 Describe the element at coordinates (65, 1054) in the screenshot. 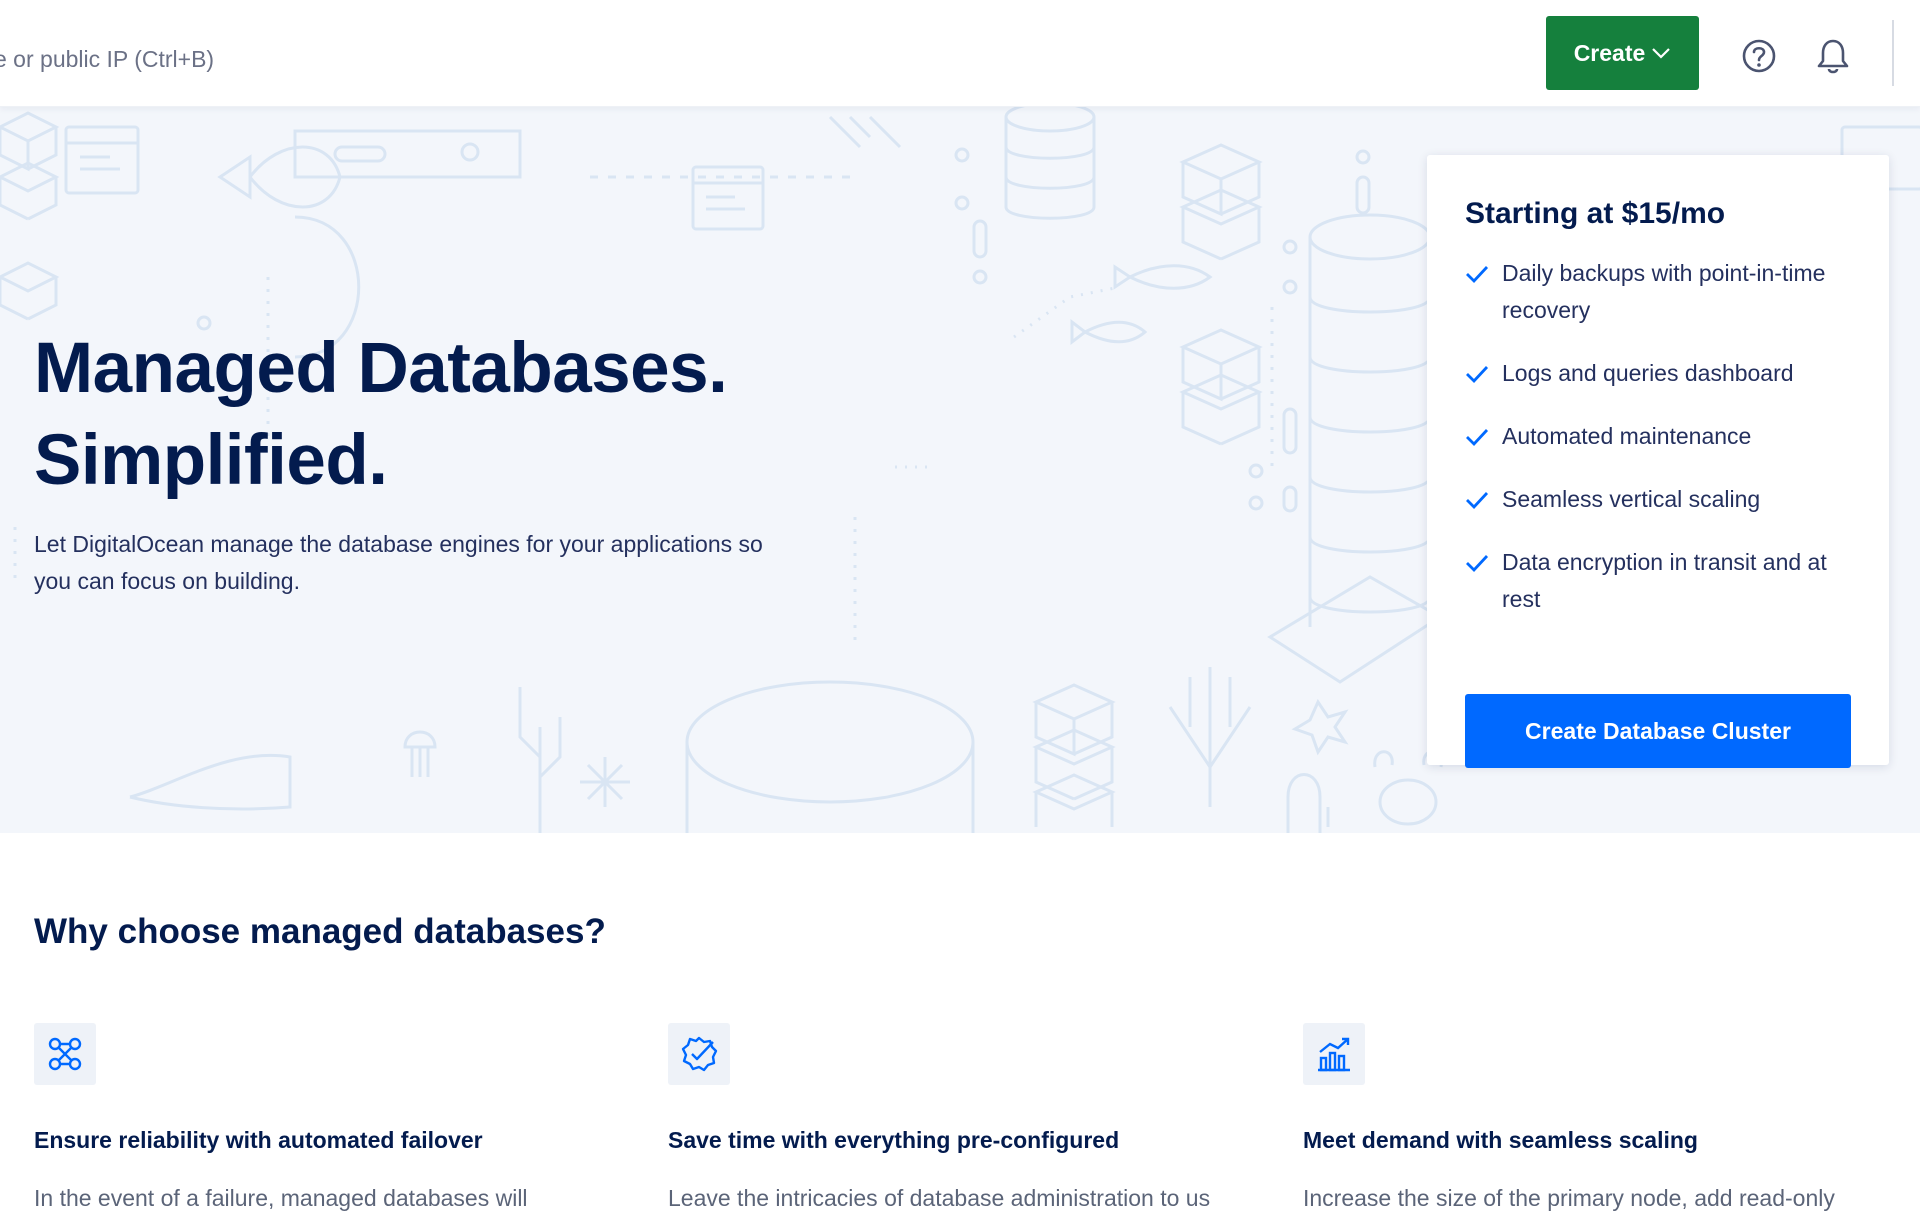

I see `failover-nodes-icon` at that location.